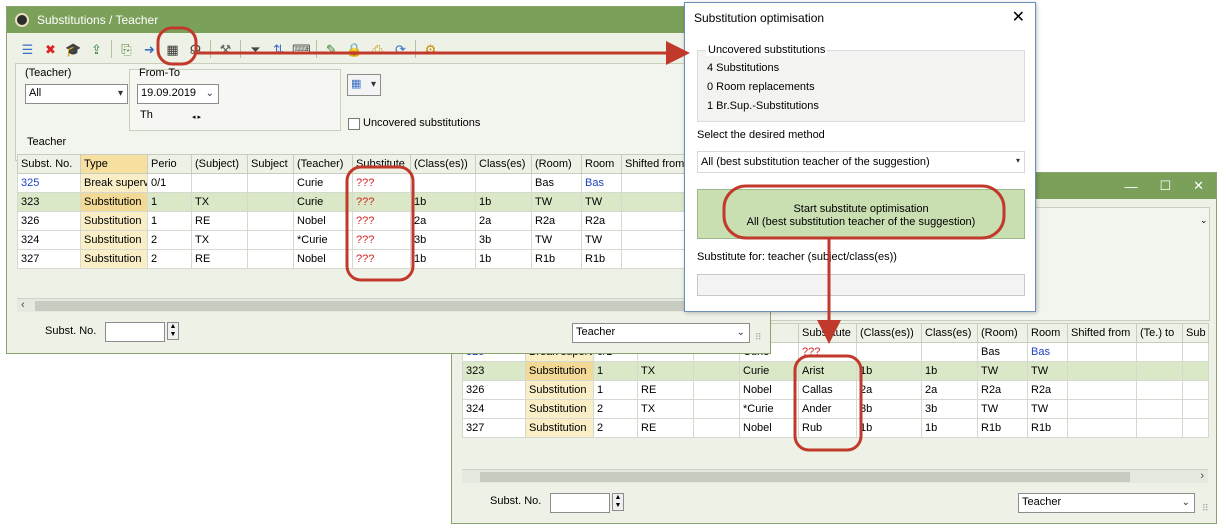  I want to click on table-row: 325Break superv0/1 Curie??? BasBas, so click(392, 183).